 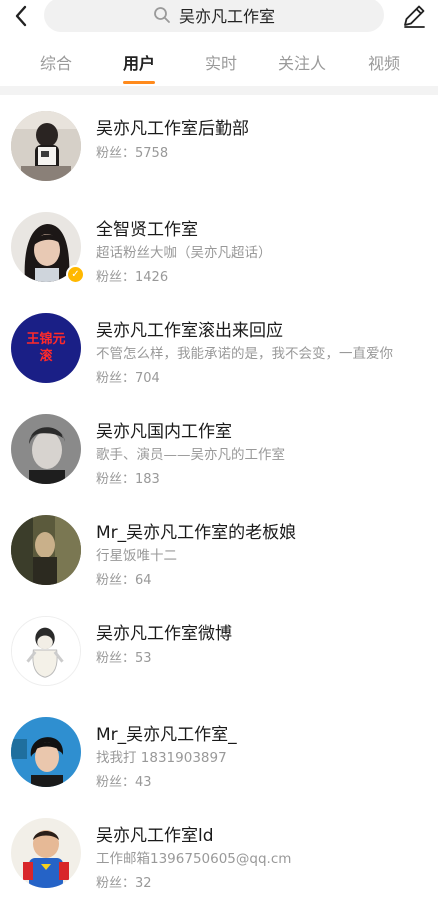 I want to click on top-bar: 吴亦凡工作室, so click(x=219, y=17).